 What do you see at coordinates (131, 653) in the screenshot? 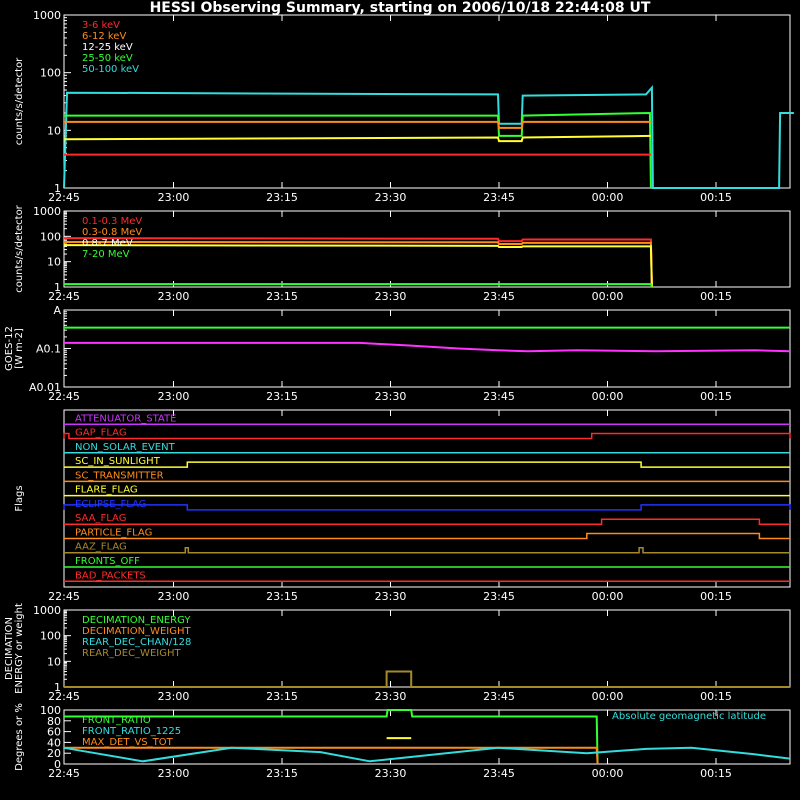
I see `panel5-legend-3: REAR_DEC_WEIGHT` at bounding box center [131, 653].